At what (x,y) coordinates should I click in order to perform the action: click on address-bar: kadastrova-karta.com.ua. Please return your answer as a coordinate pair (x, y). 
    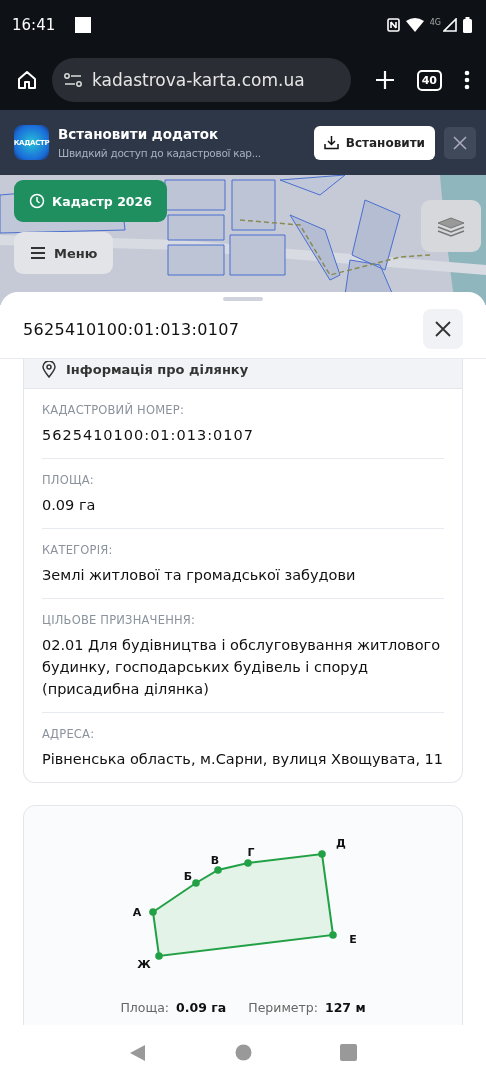
    Looking at the image, I should click on (201, 80).